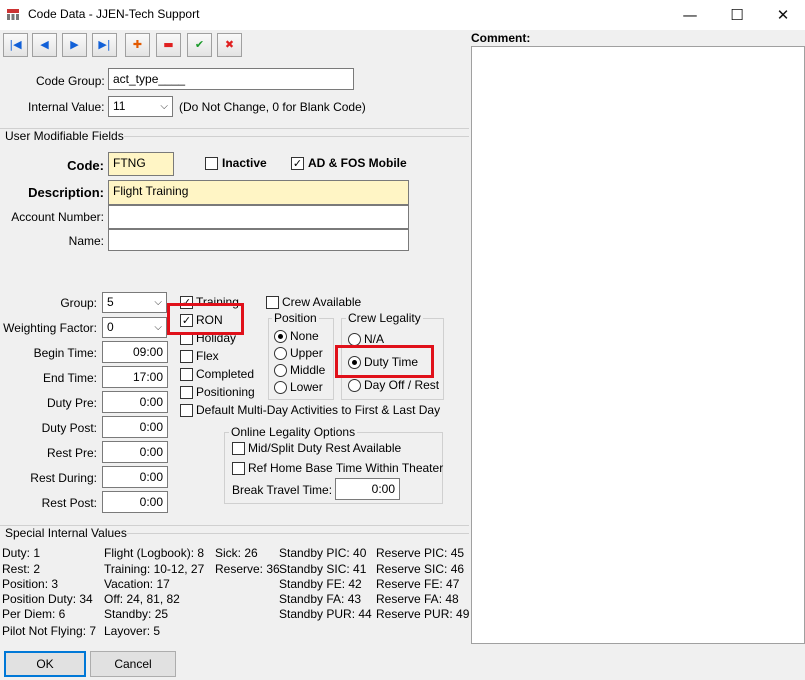  What do you see at coordinates (137, 45) in the screenshot?
I see `add-record-button: ✚` at bounding box center [137, 45].